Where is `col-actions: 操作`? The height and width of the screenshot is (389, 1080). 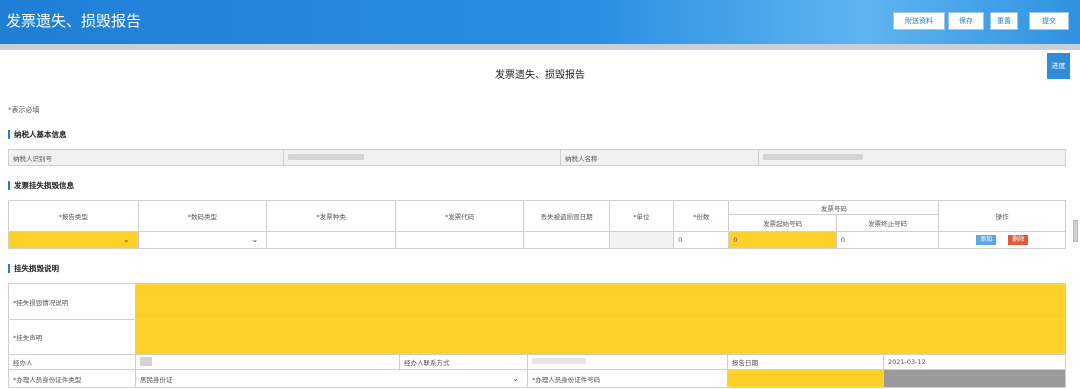
col-actions: 操作 is located at coordinates (1002, 216).